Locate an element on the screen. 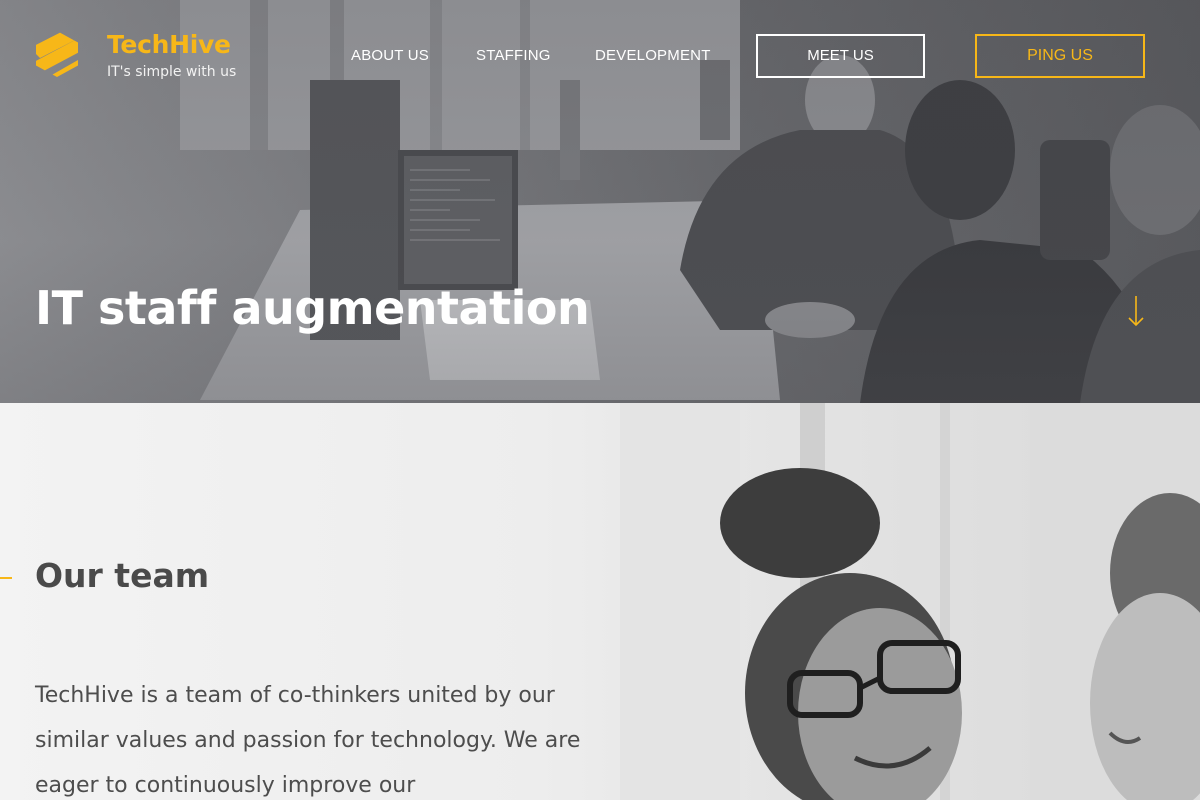 The image size is (1200, 800). nav-development: DEVELOPMENT is located at coordinates (653, 56).